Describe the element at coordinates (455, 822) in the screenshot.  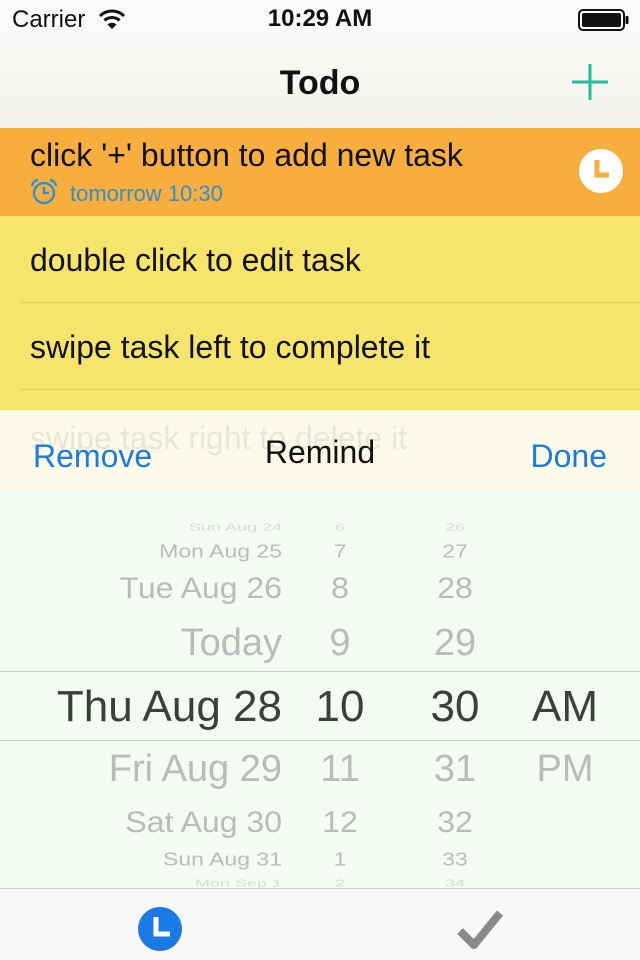
I see `picker-minute-item: 32` at that location.